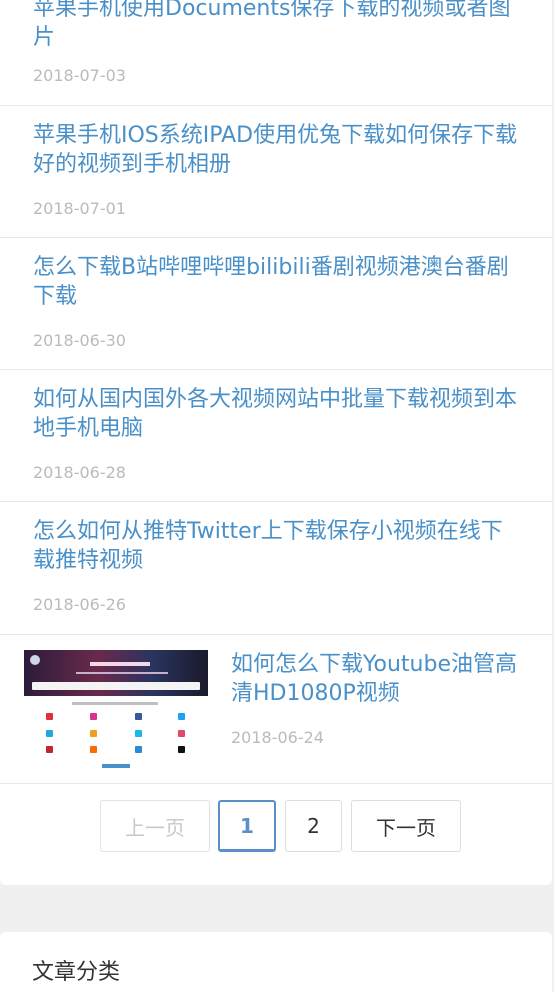 The image size is (554, 992). I want to click on page-1-button: 1, so click(247, 826).